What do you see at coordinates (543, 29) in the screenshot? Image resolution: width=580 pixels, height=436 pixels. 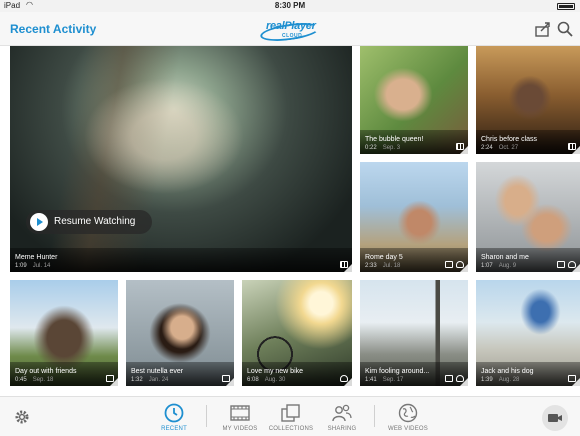 I see `share-icon` at bounding box center [543, 29].